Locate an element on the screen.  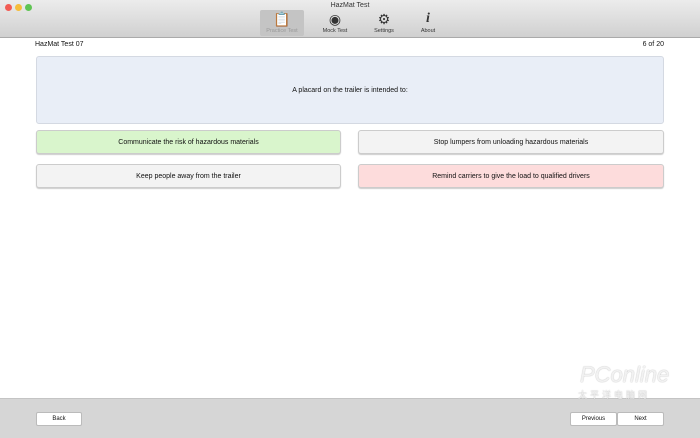
previous-button: Previous is located at coordinates (593, 419).